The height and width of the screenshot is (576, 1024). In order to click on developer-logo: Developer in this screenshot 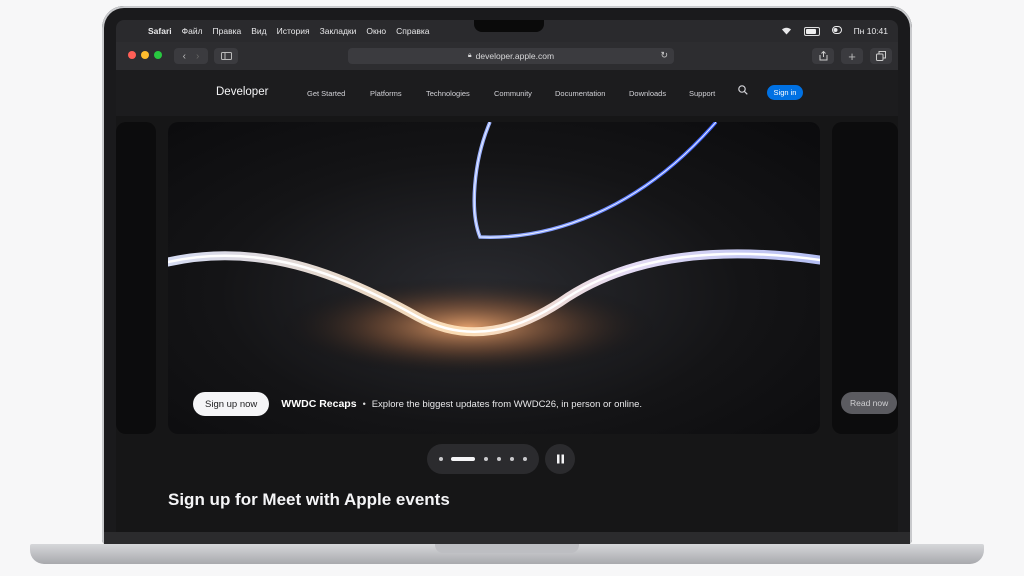, I will do `click(242, 92)`.